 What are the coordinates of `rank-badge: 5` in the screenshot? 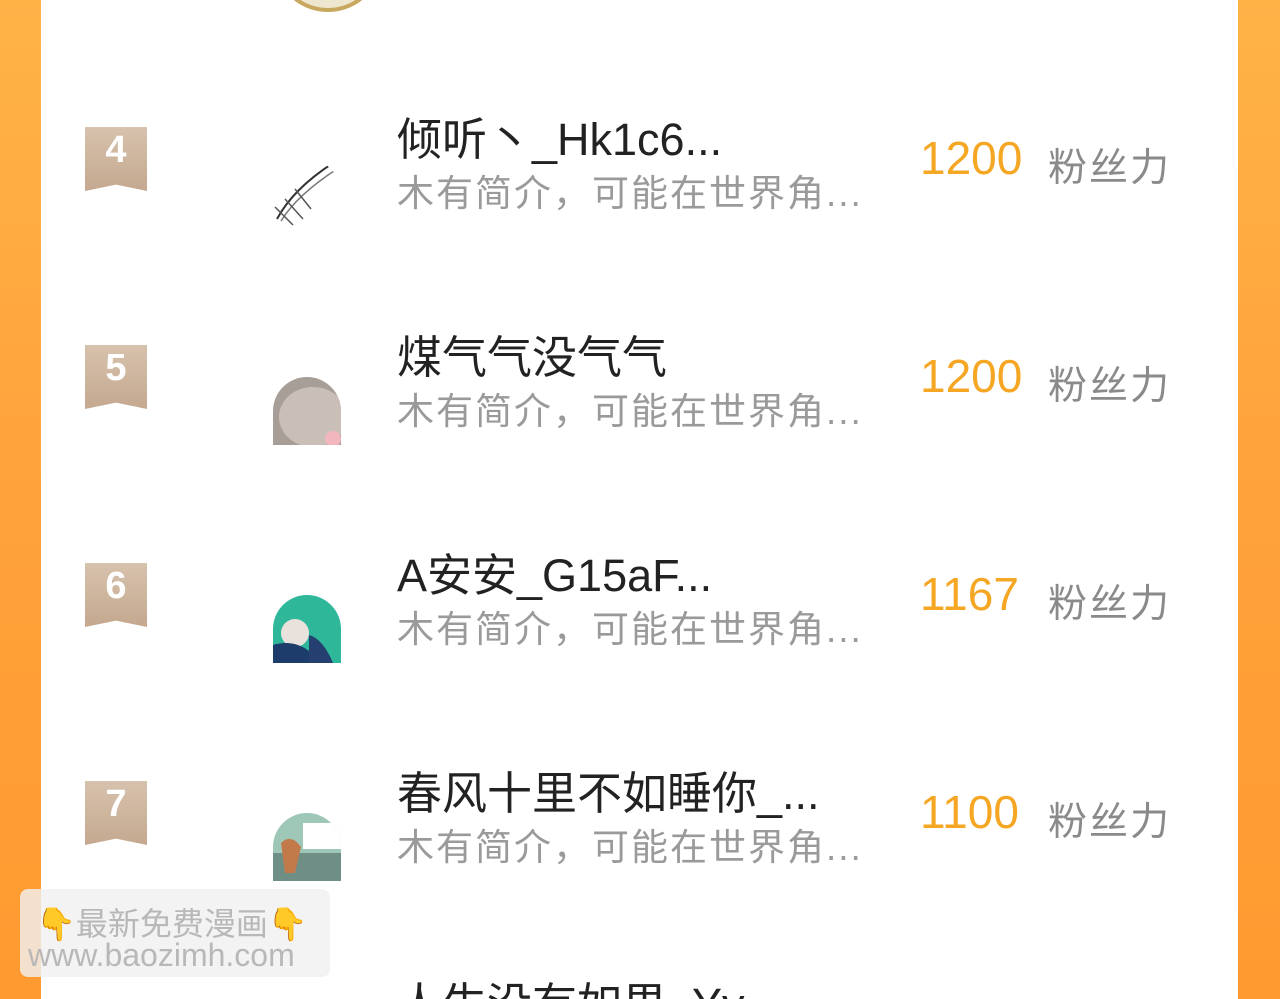 It's located at (116, 377).